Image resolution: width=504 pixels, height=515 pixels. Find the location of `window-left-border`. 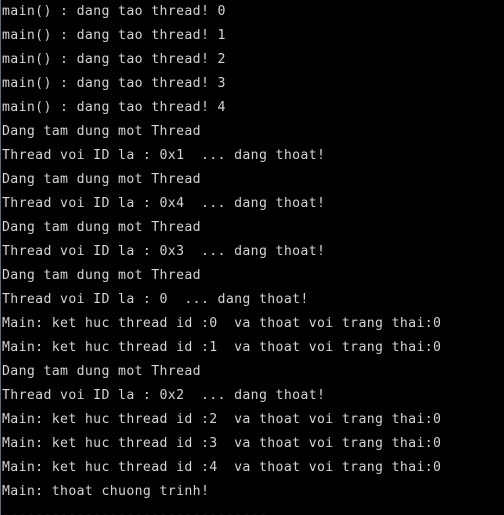

window-left-border is located at coordinates (0, 257).